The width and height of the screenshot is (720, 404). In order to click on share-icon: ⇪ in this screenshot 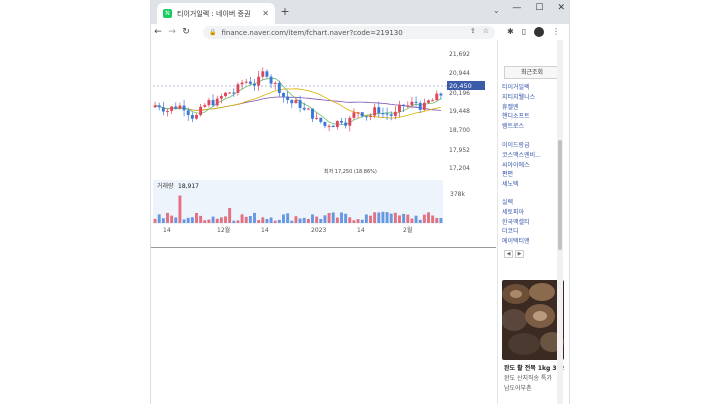, I will do `click(473, 31)`.